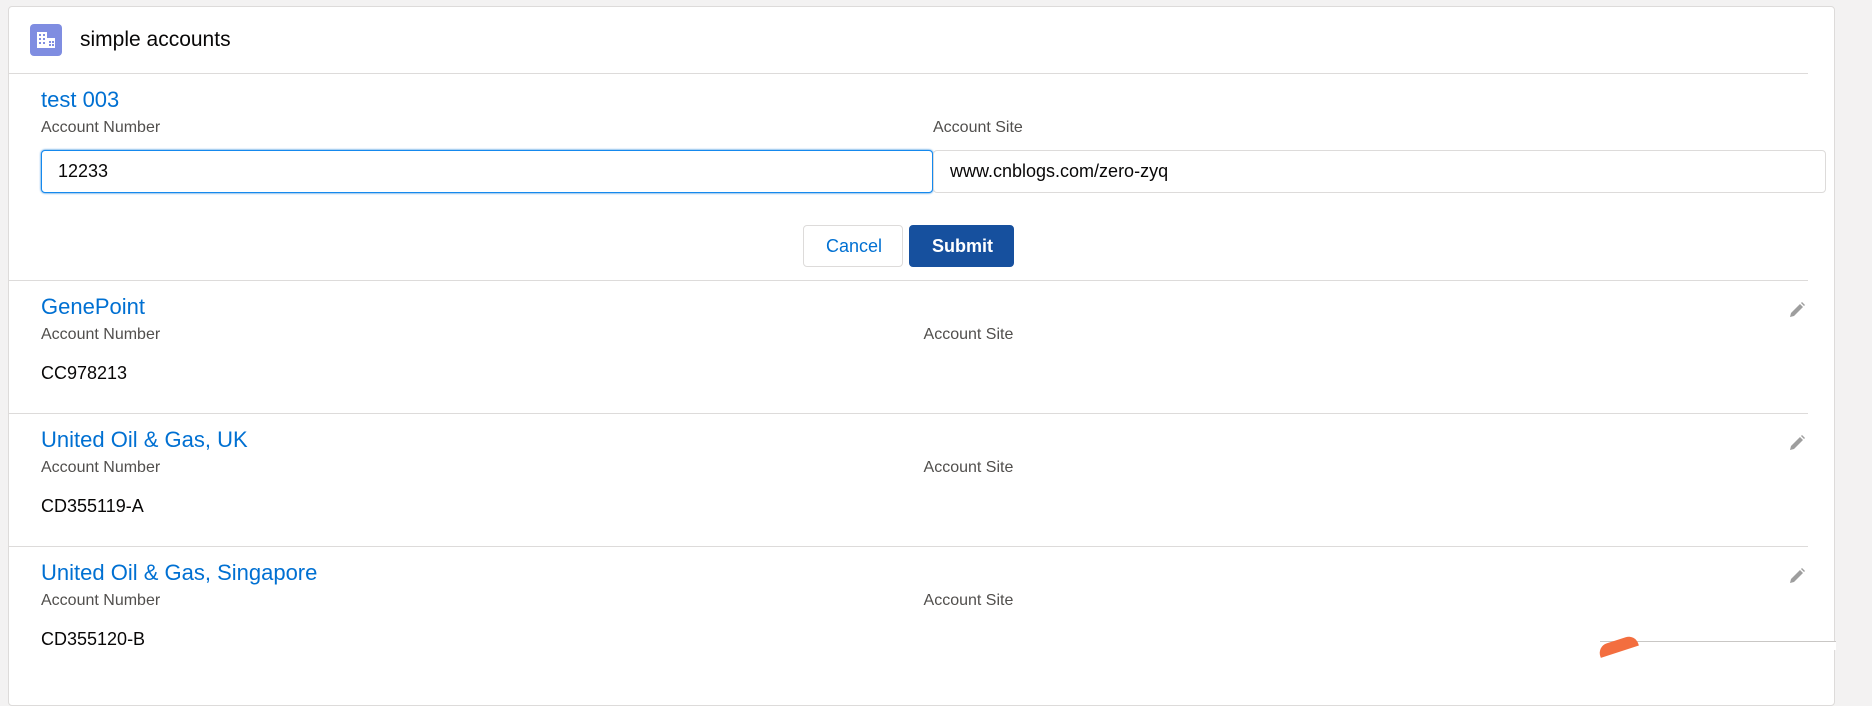  I want to click on account-number-field: Account Number CC978213, so click(482, 354).